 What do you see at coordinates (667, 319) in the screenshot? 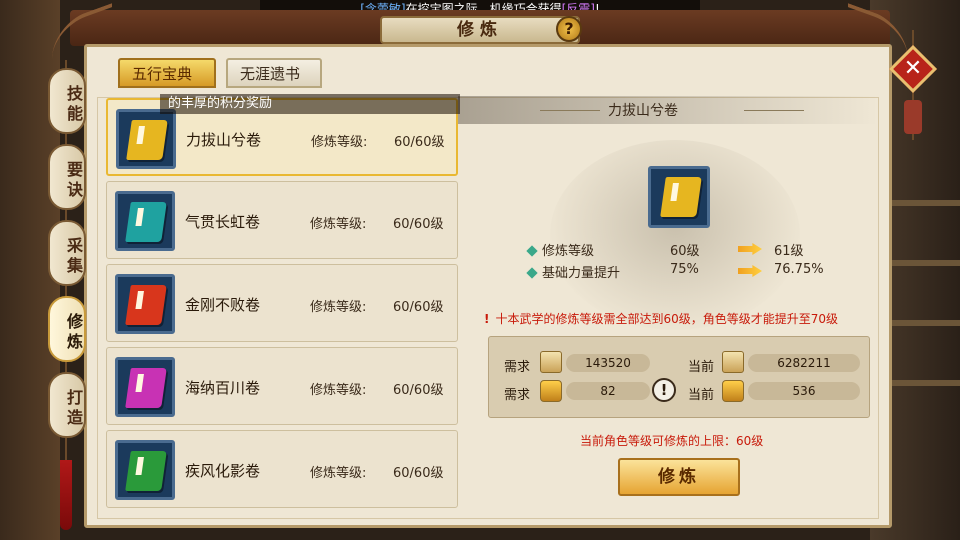
I see `warning-message: 十本武学的修炼等级需全部达到60级，角色等级才能提升至70级` at bounding box center [667, 319].